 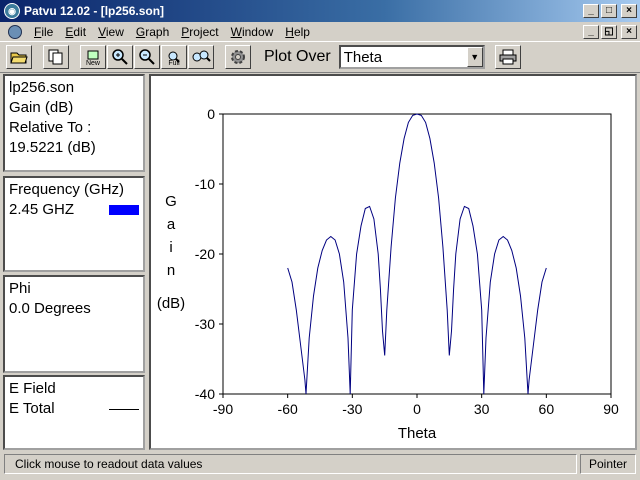 What do you see at coordinates (352, 409) in the screenshot?
I see `x-tick-label: -30` at bounding box center [352, 409].